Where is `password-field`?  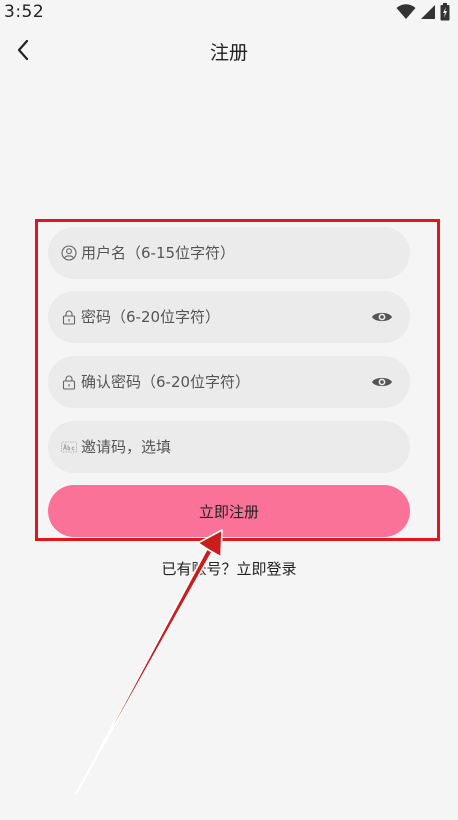 password-field is located at coordinates (229, 317).